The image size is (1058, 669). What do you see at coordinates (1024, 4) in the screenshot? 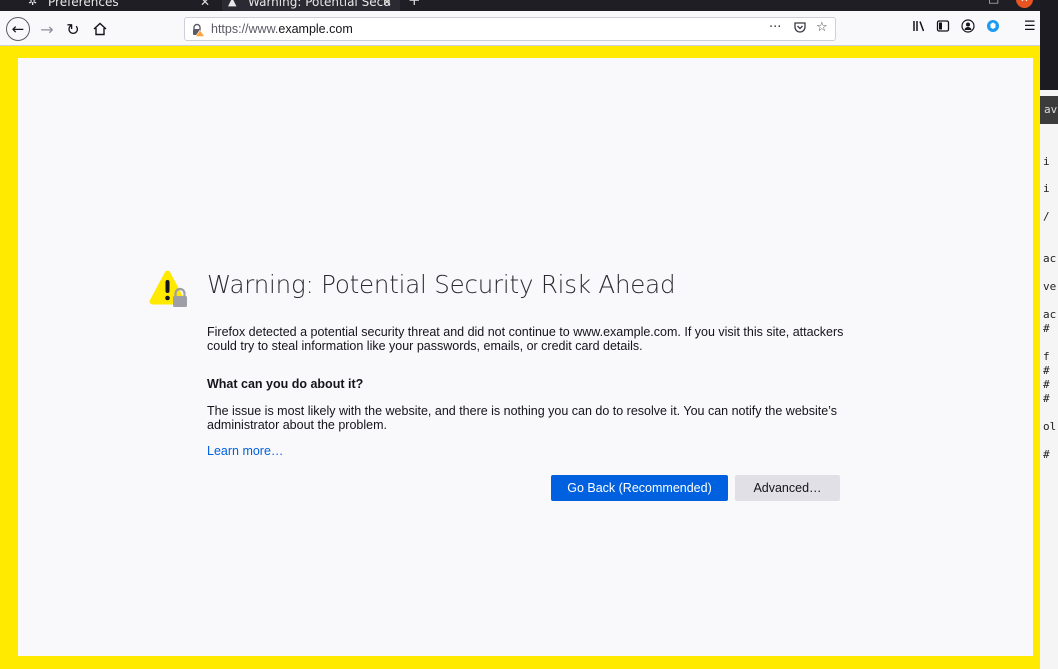
I see `window-close-icon: ✕` at bounding box center [1024, 4].